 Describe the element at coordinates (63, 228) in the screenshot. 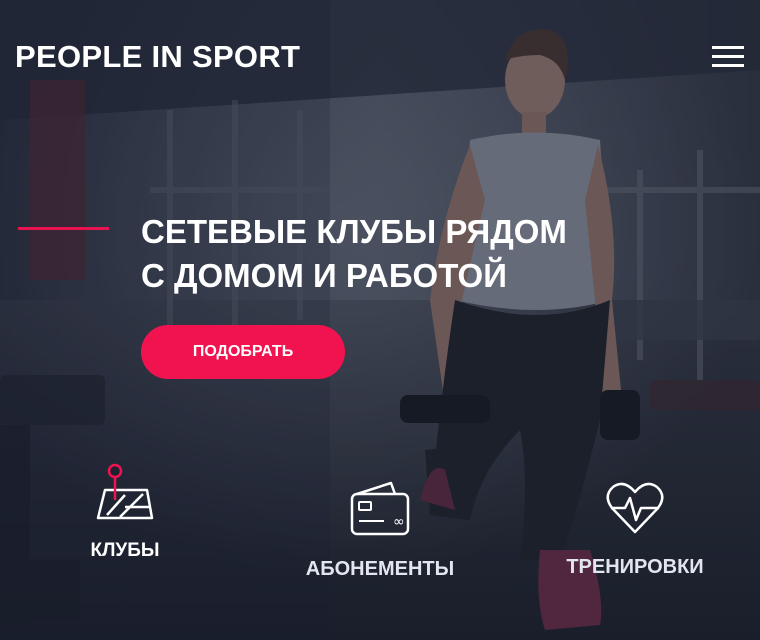

I see `accent-line` at that location.